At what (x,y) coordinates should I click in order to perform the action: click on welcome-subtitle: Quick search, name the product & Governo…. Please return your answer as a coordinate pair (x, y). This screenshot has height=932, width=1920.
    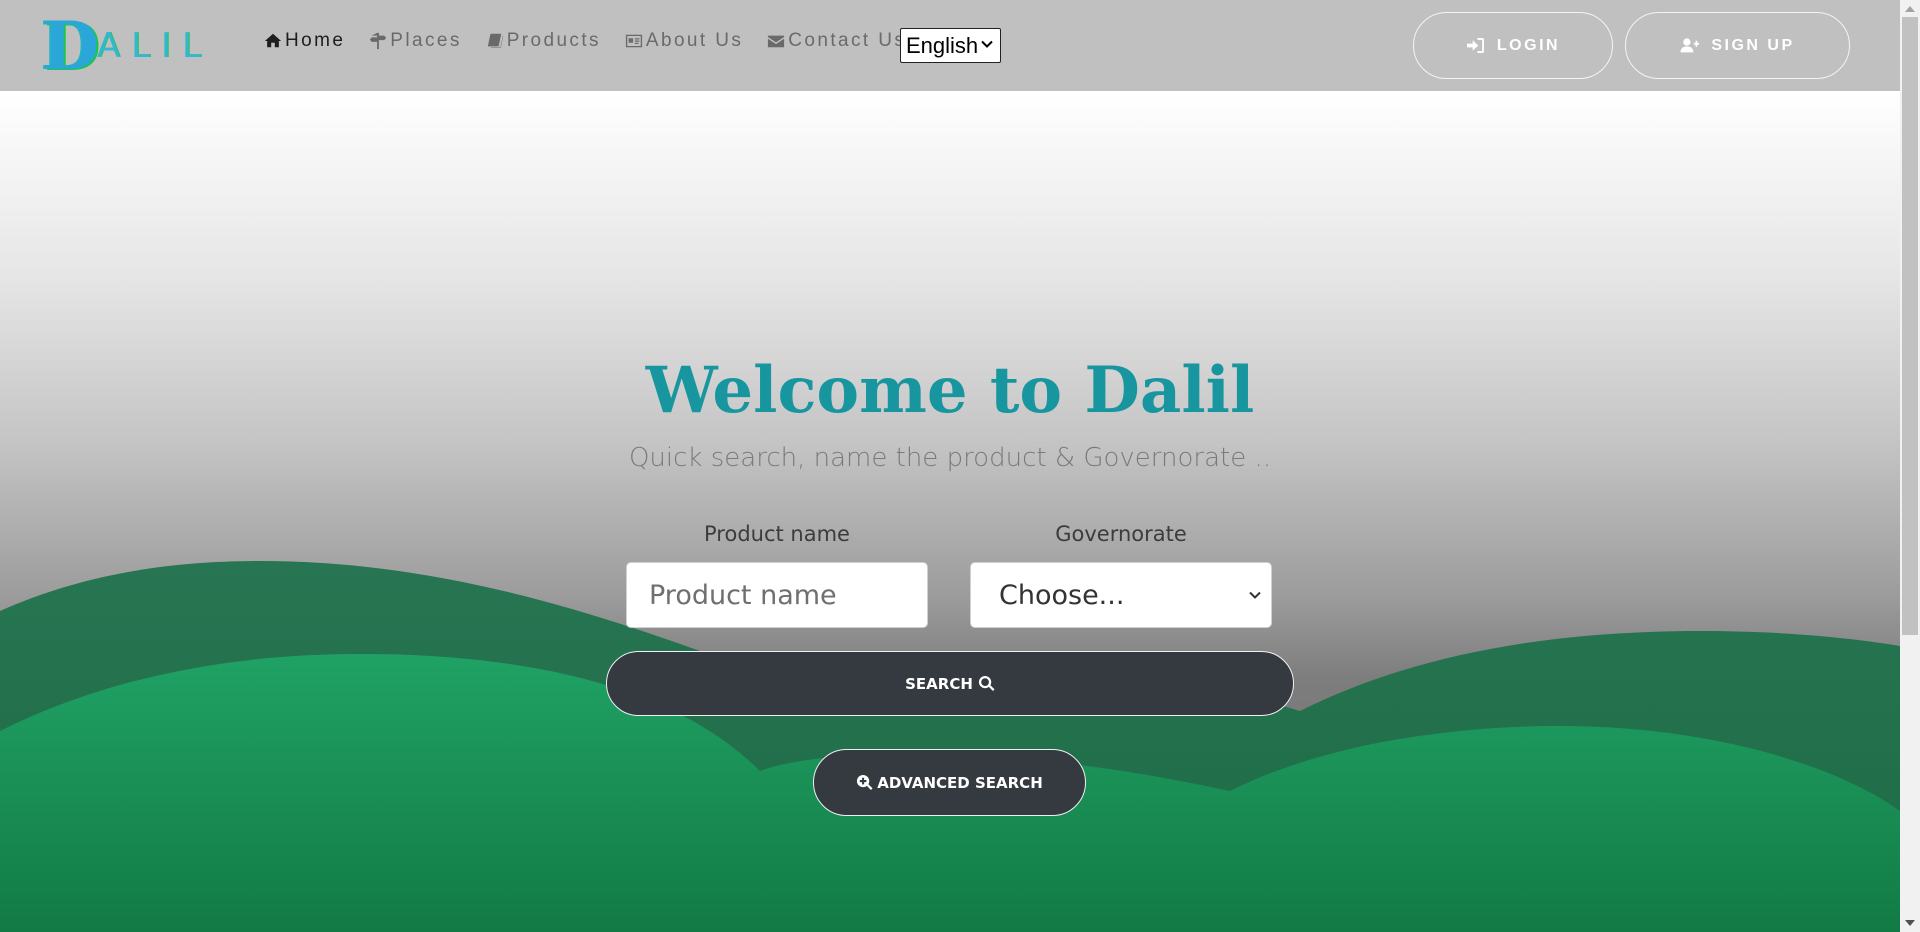
    Looking at the image, I should click on (950, 458).